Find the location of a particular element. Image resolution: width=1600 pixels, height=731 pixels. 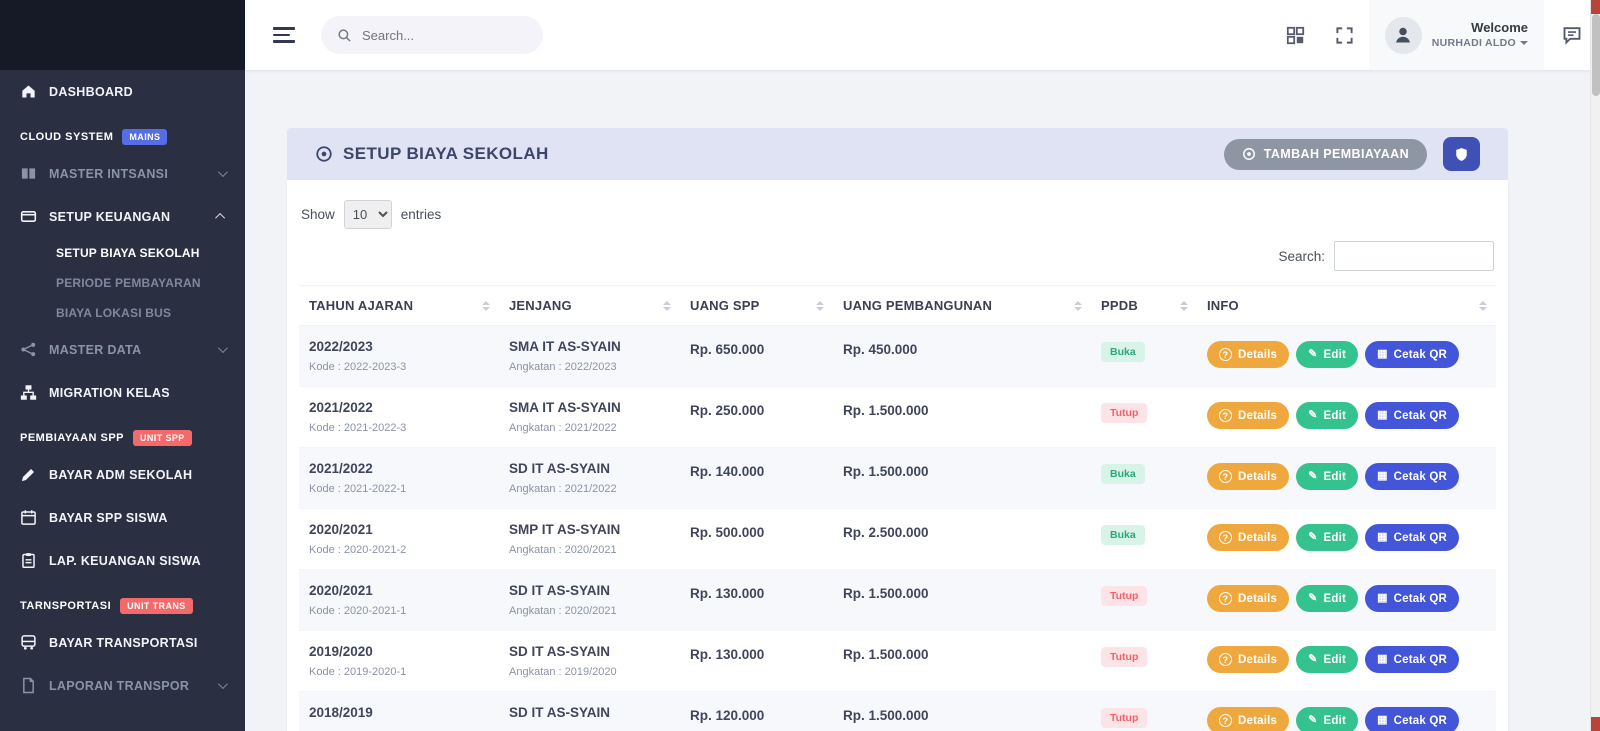

settings-shield-button is located at coordinates (1461, 154).